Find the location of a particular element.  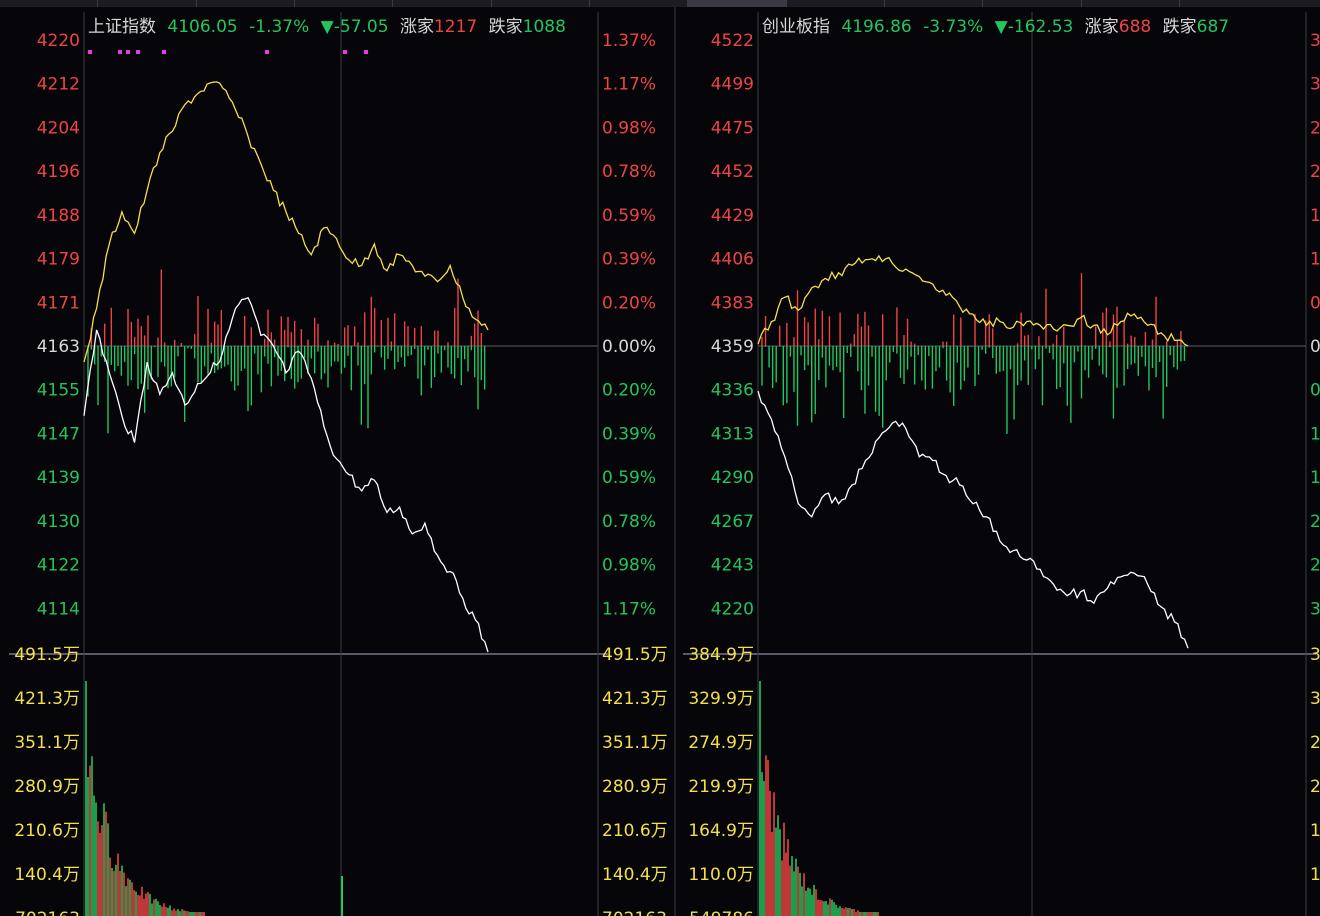

price-tick-label: 4212 is located at coordinates (58, 85).